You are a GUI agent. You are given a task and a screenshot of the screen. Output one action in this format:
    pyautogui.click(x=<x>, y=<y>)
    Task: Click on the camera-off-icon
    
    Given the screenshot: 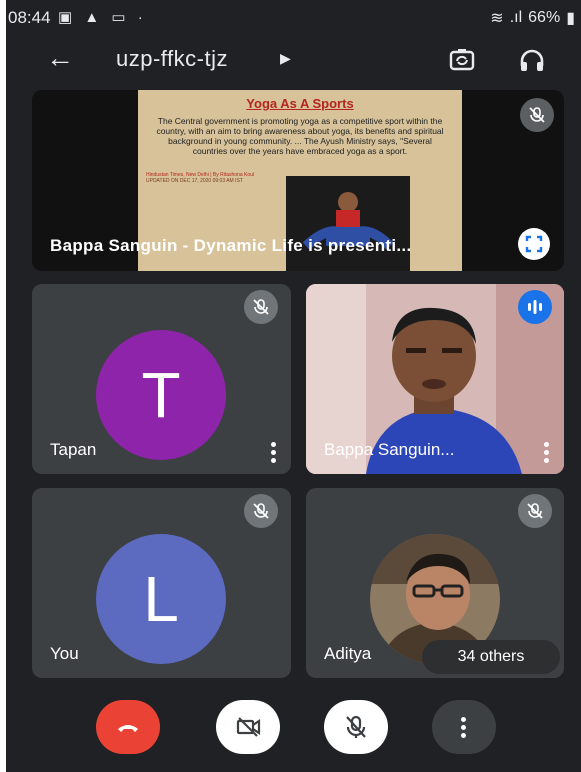 What is the action you would take?
    pyautogui.click(x=248, y=727)
    